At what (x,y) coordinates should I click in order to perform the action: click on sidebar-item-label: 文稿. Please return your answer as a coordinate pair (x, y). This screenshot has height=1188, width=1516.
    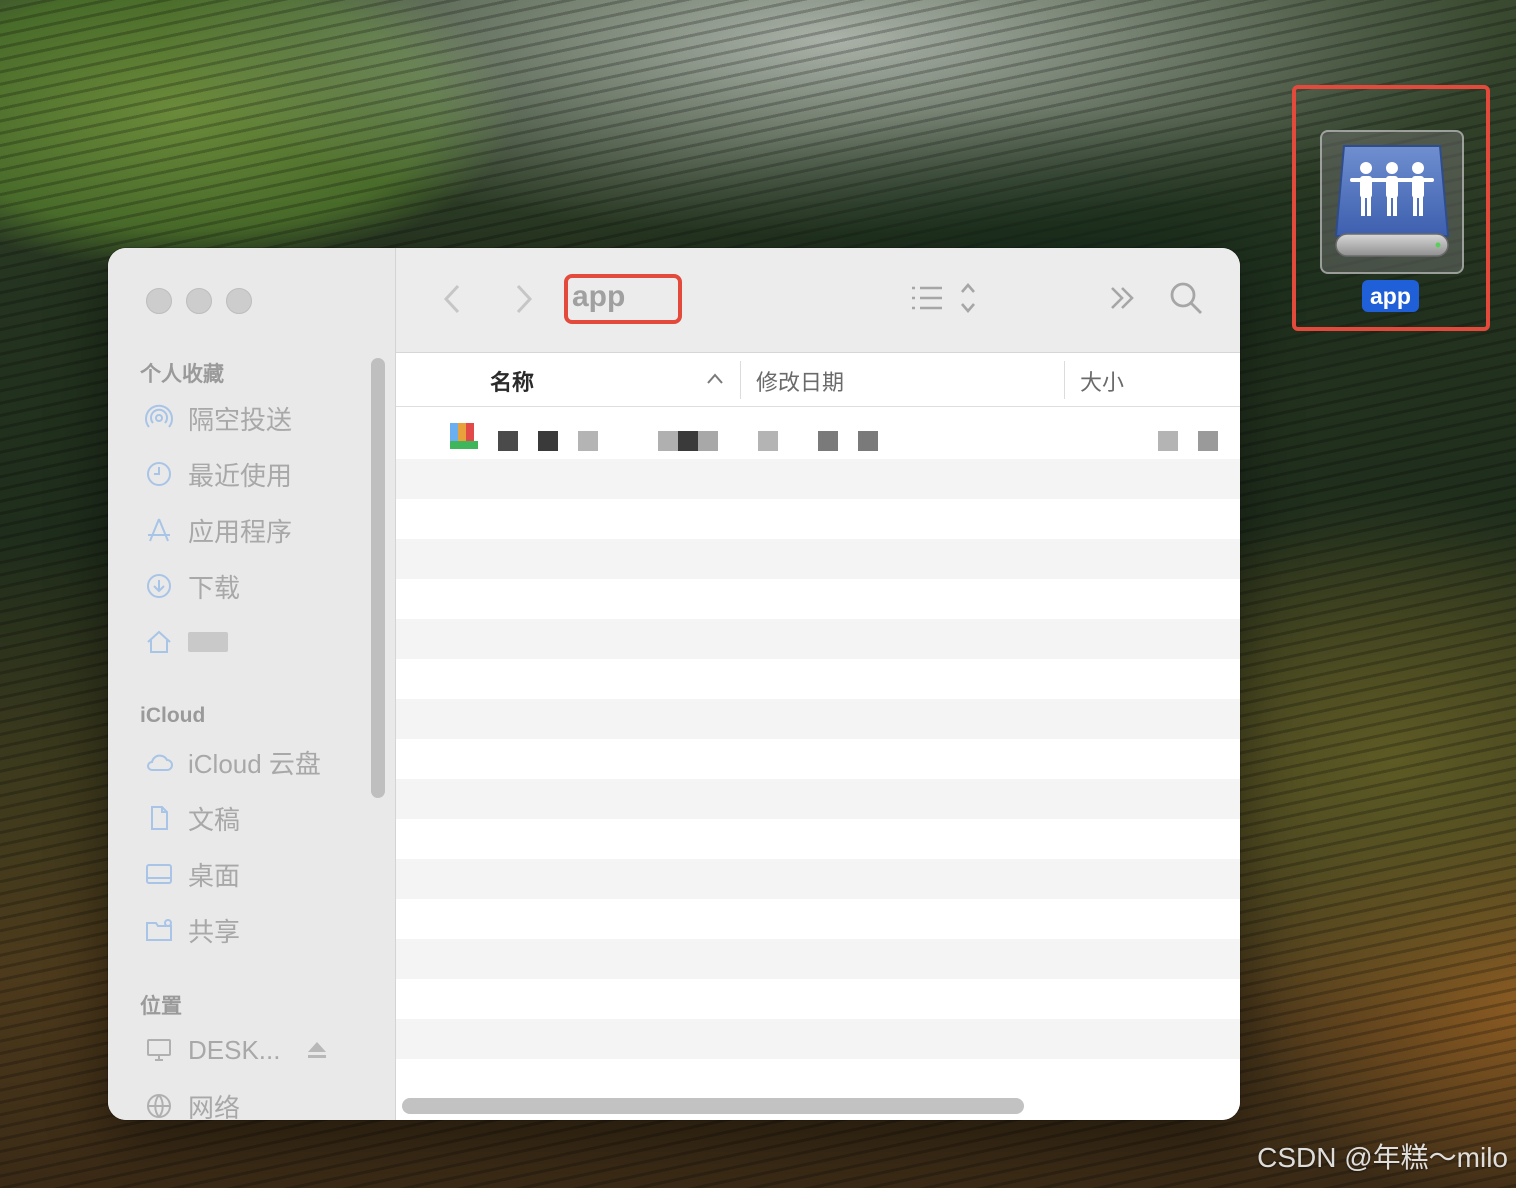
    Looking at the image, I should click on (214, 819).